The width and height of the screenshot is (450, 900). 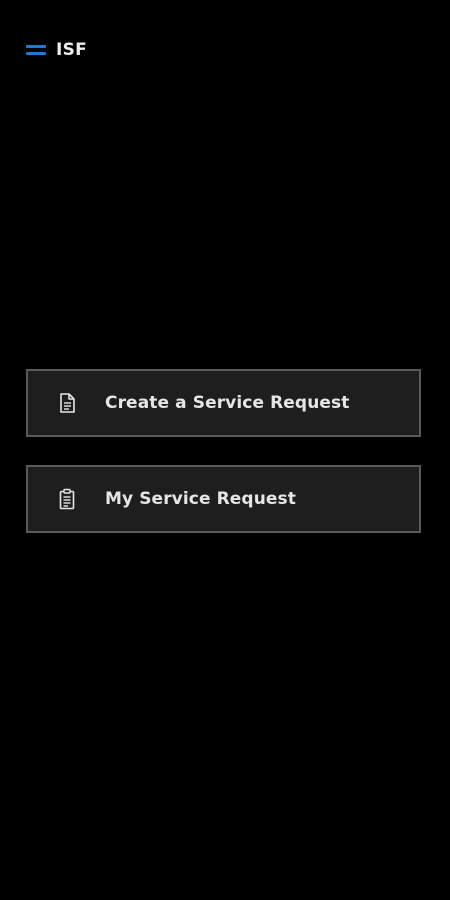 I want to click on create-service-request-button: Create a Service Request, so click(x=223, y=403).